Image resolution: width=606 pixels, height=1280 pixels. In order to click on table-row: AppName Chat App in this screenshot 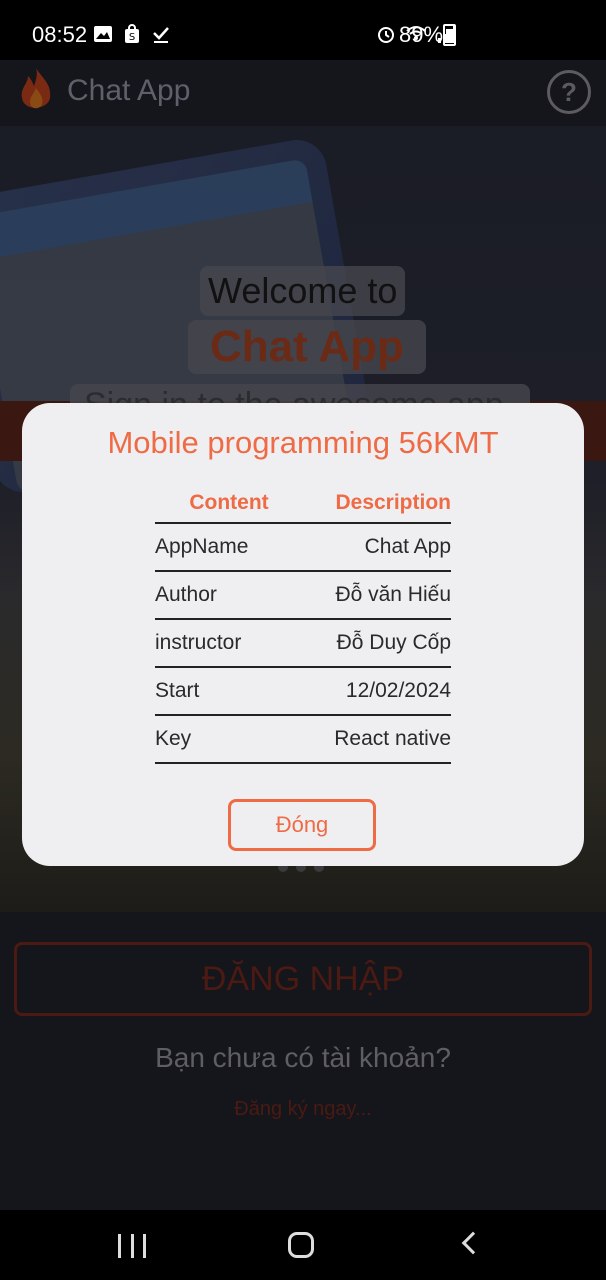, I will do `click(303, 547)`.